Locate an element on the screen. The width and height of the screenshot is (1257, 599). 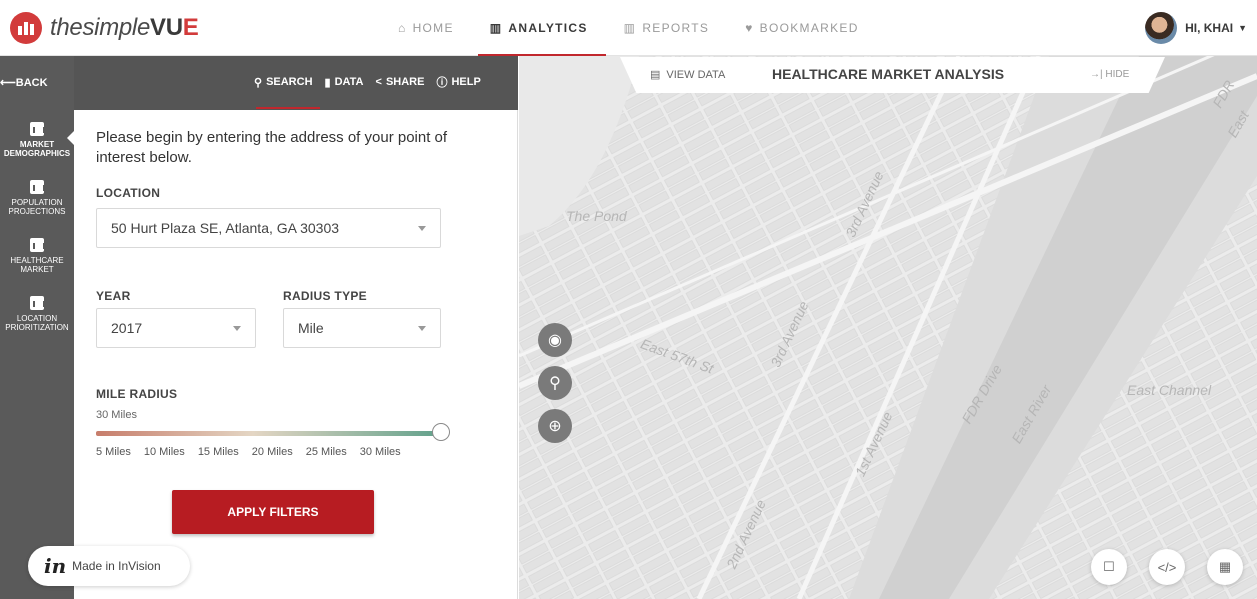
chart-icon: ▥ is located at coordinates (496, 28).